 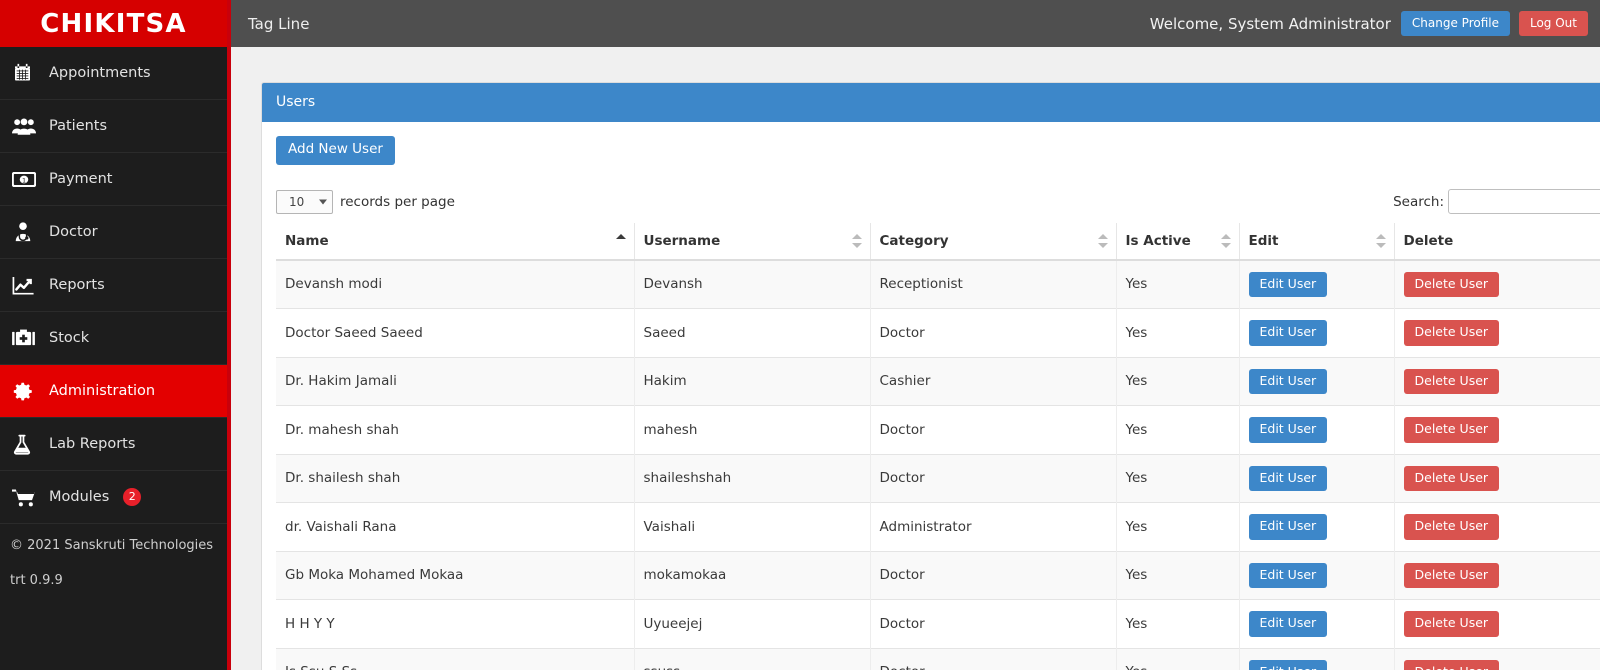 What do you see at coordinates (102, 391) in the screenshot?
I see `sidebar-item-label: Administration` at bounding box center [102, 391].